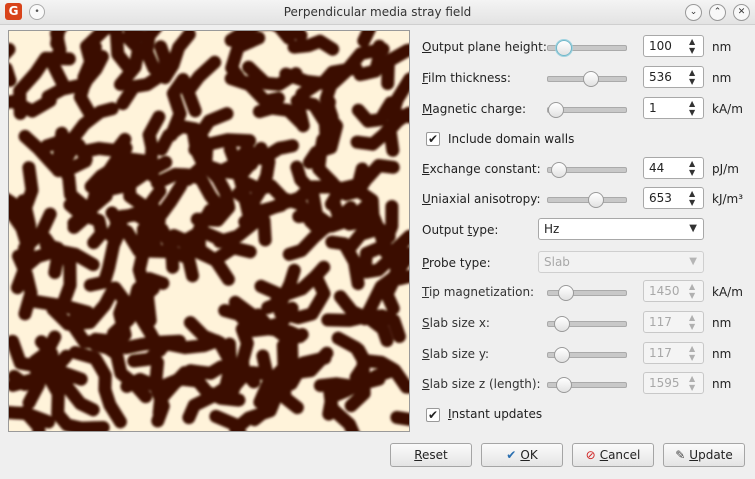 The height and width of the screenshot is (479, 755). What do you see at coordinates (566, 293) in the screenshot?
I see `tip-magnetization-slider-handle` at bounding box center [566, 293].